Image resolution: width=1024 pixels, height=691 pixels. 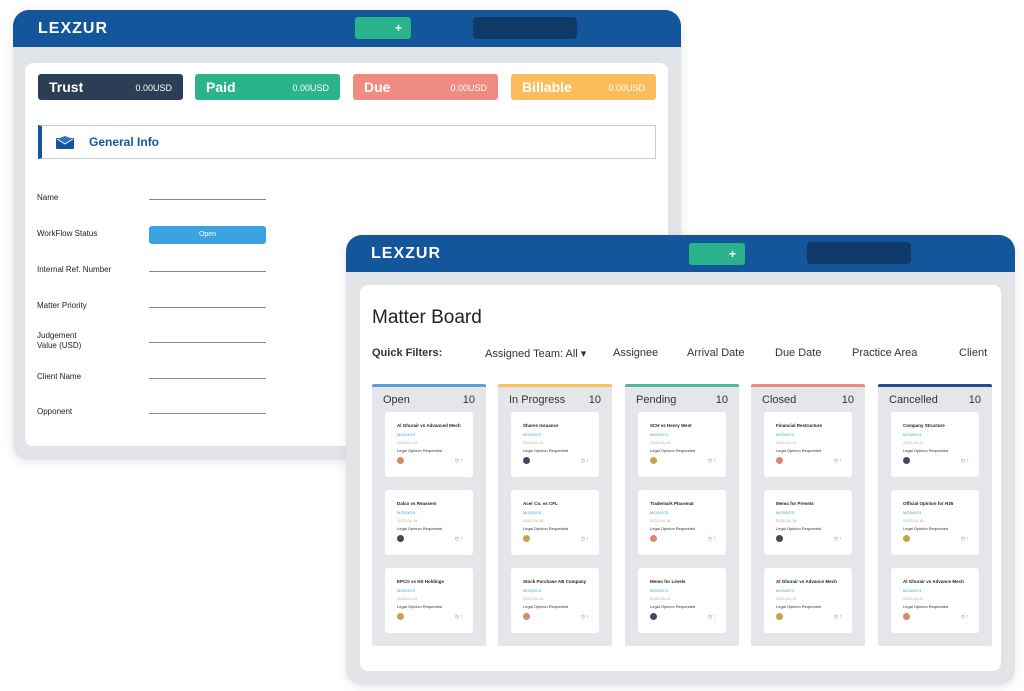 I want to click on billable-tile: Billable 0.00USD, so click(x=583, y=87).